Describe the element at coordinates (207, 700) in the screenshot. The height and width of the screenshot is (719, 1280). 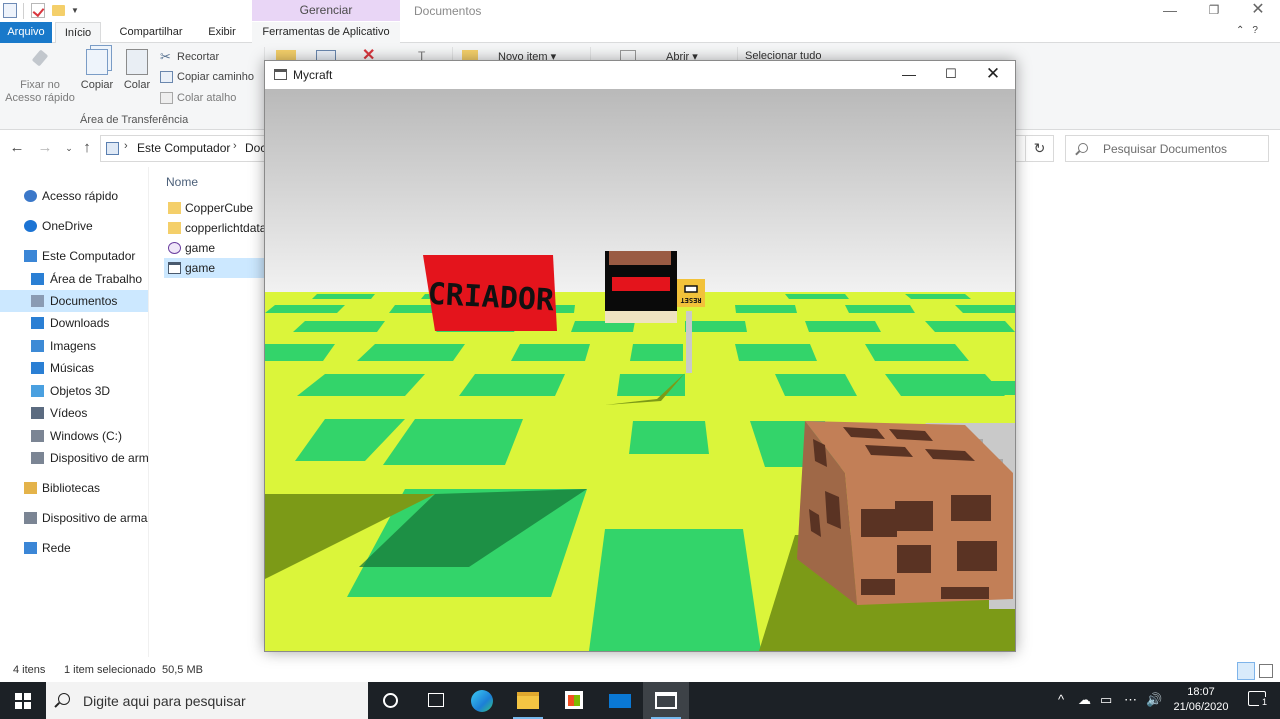
I see `taskbar-search-box: Digite aqui para pesquisar` at that location.